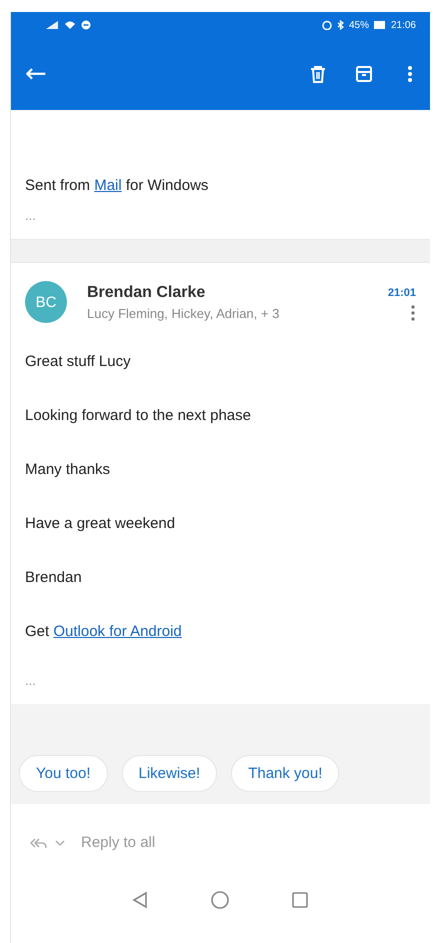 The image size is (436, 943). Describe the element at coordinates (402, 293) in the screenshot. I see `message-time: 21:01` at that location.